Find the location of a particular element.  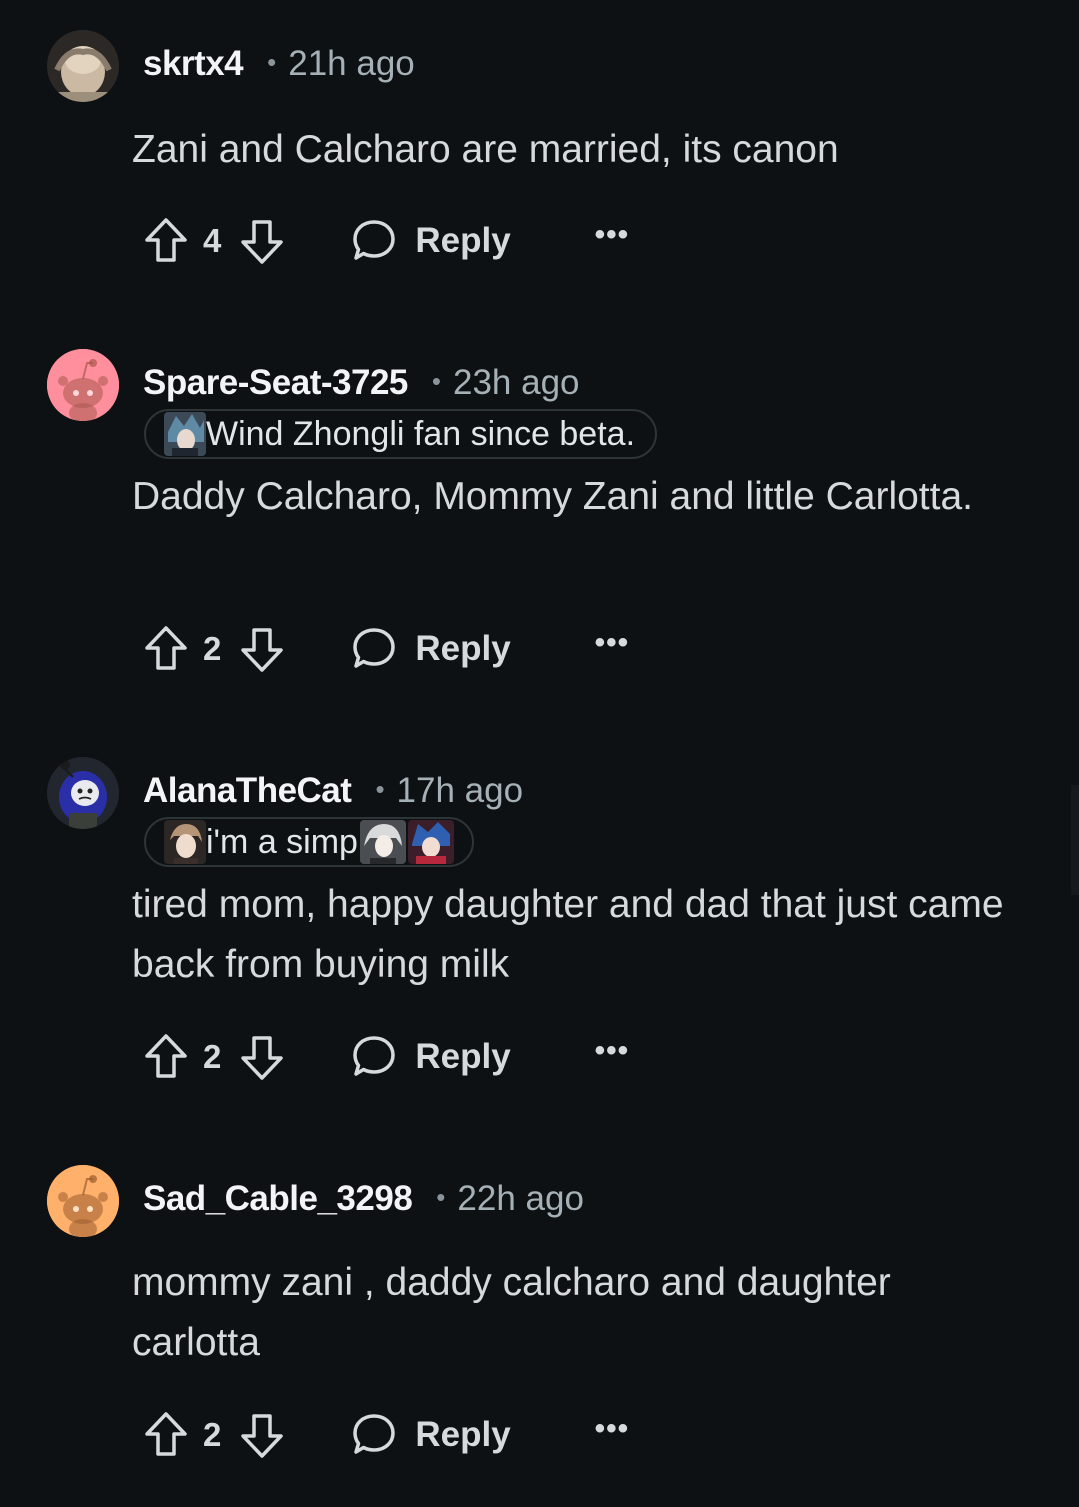

user-flair: Wind Zhongli fan since beta. is located at coordinates (401, 434).